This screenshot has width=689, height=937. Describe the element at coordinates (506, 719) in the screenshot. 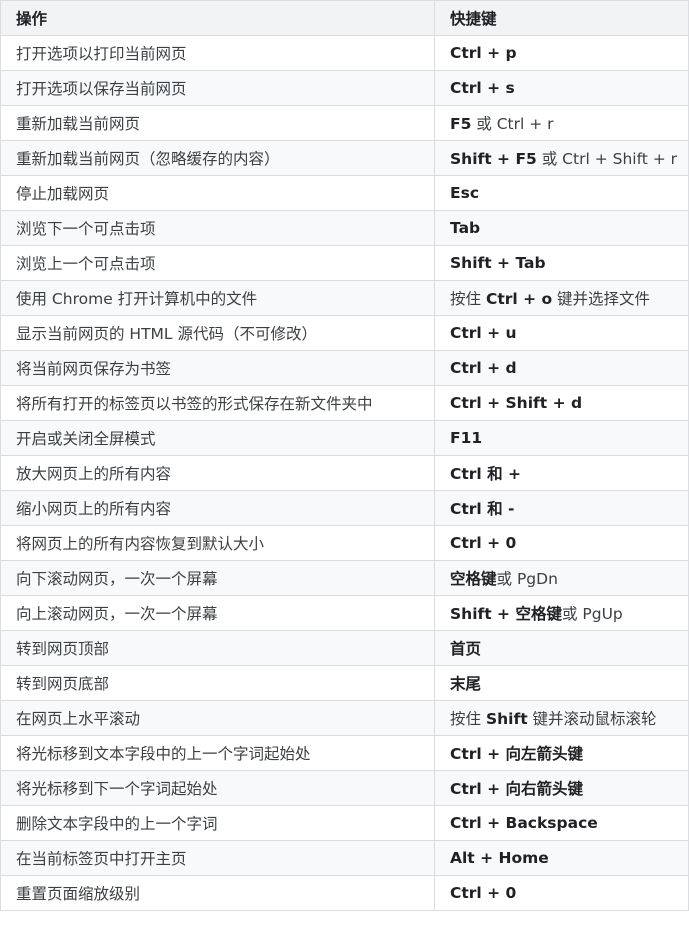

I see `shortcut-key: Shift` at that location.